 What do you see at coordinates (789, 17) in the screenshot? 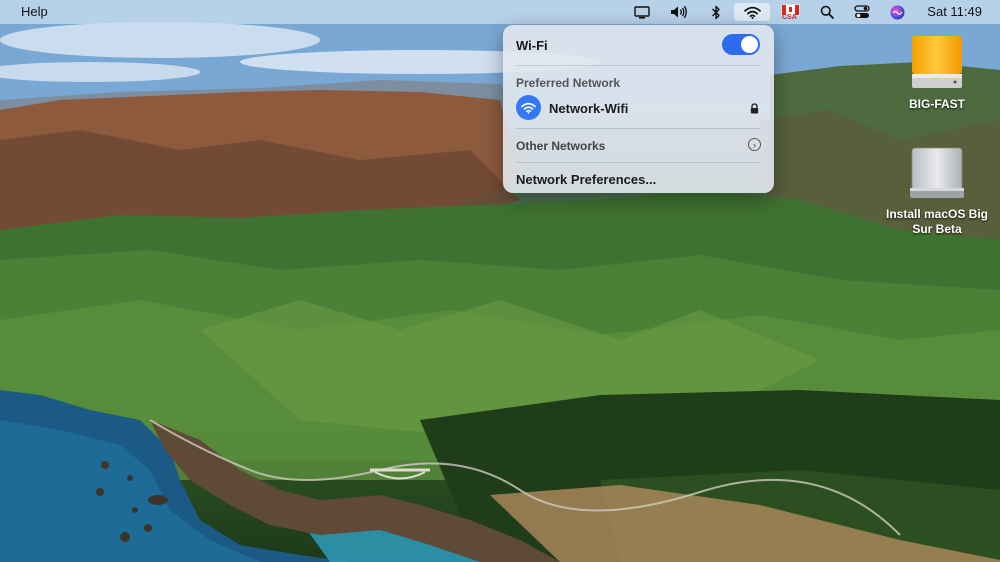
I see `keyboard-layout-label: CSA` at bounding box center [789, 17].